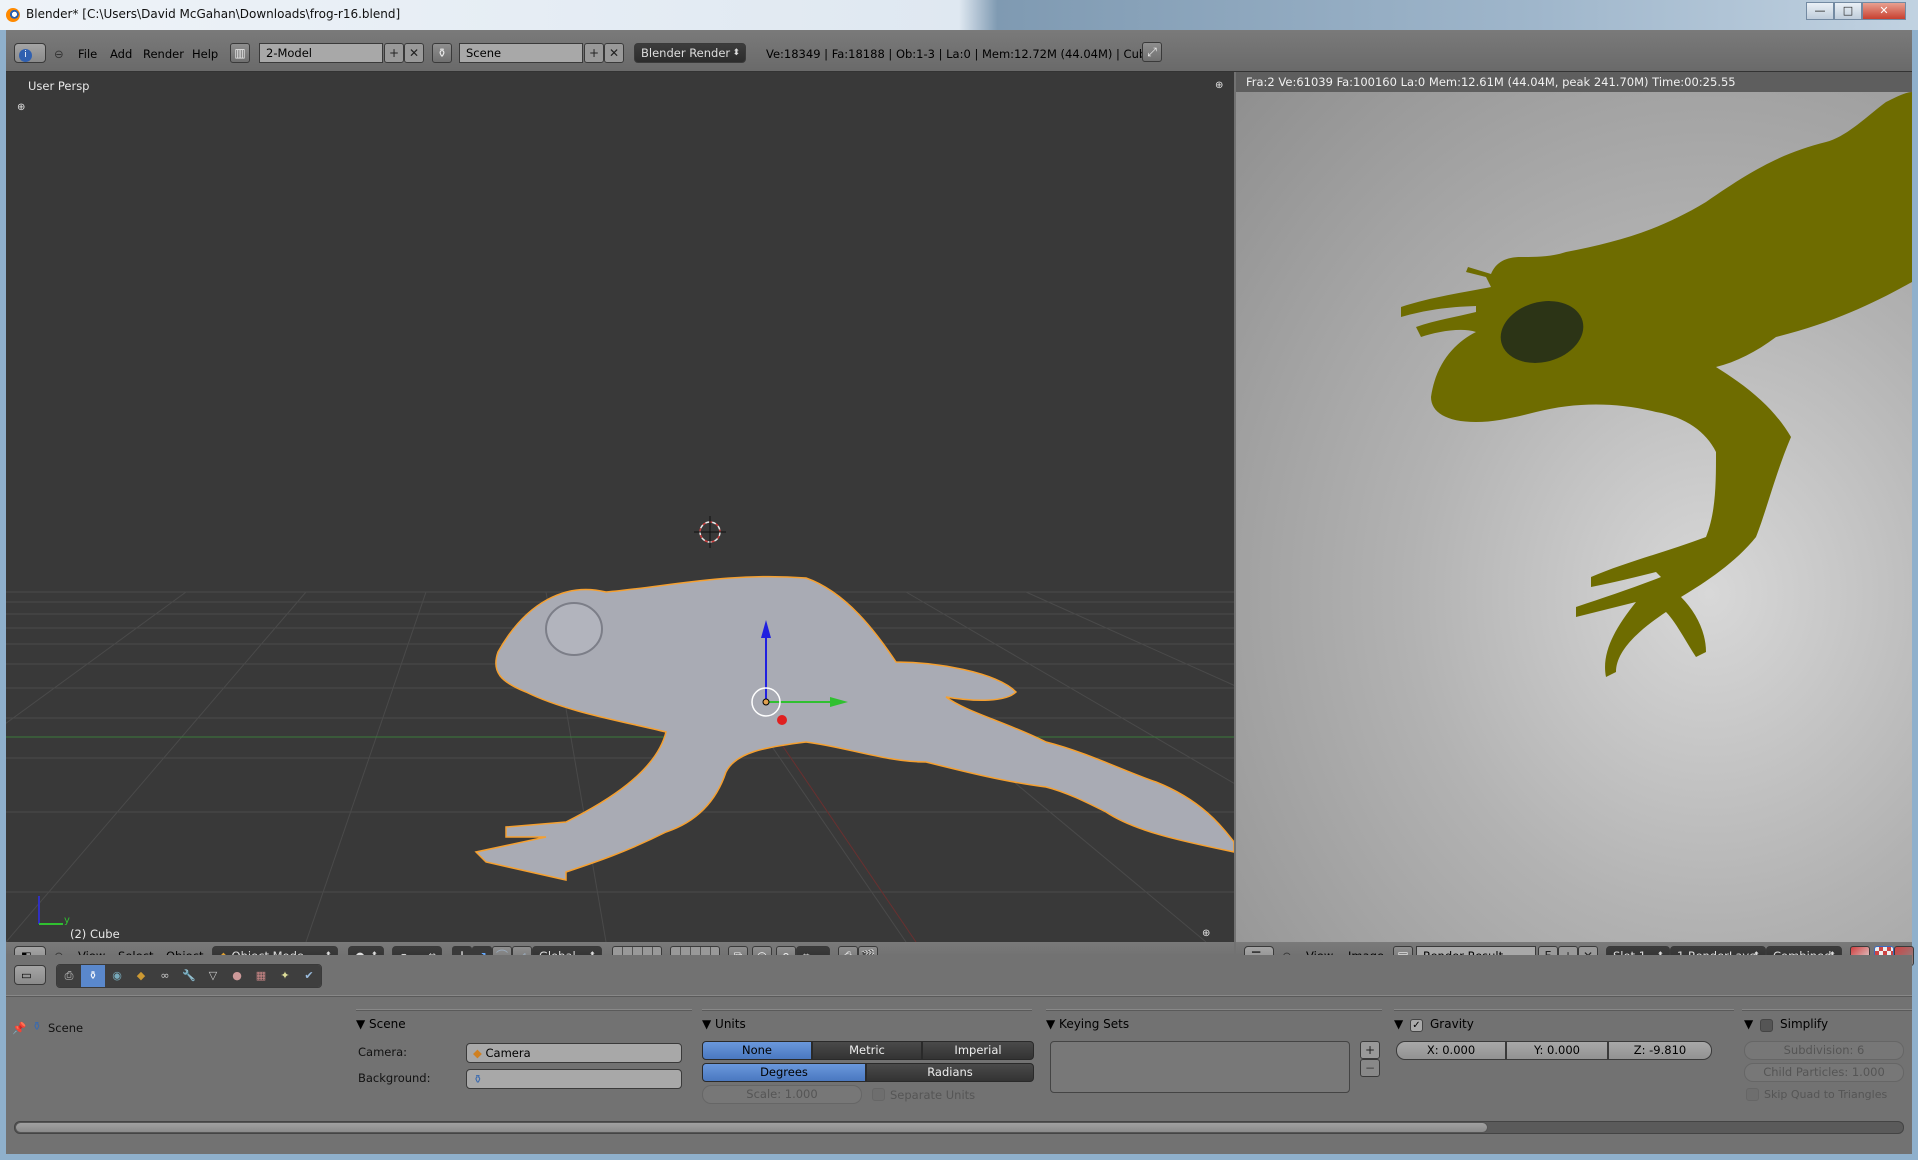 The height and width of the screenshot is (1160, 1918). What do you see at coordinates (95, 934) in the screenshot?
I see `active-object-label: (2) Cube` at bounding box center [95, 934].